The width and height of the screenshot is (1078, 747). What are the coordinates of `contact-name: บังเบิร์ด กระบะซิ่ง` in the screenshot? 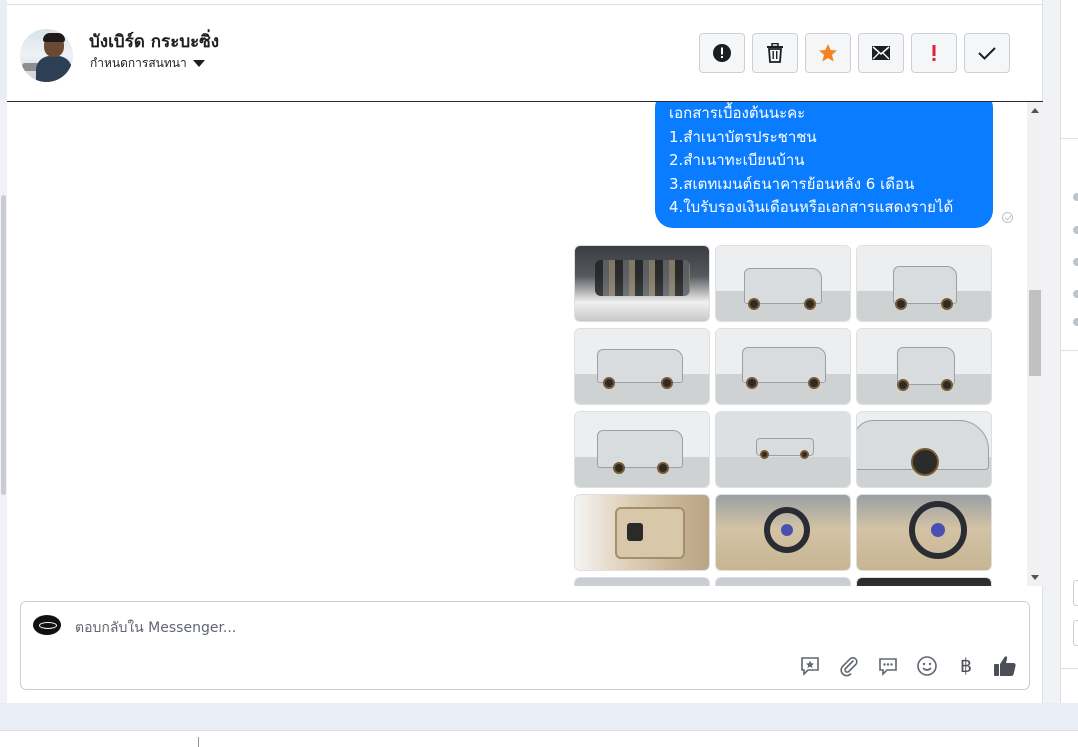 It's located at (154, 41).